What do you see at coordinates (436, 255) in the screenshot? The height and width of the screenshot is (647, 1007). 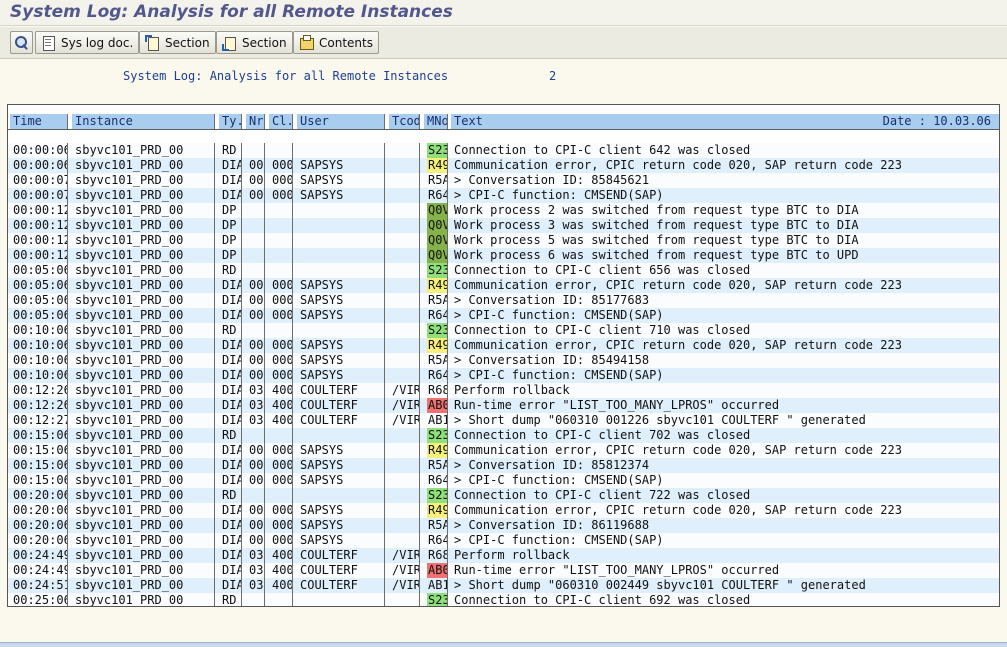 I see `cell-mno: Q0V` at bounding box center [436, 255].